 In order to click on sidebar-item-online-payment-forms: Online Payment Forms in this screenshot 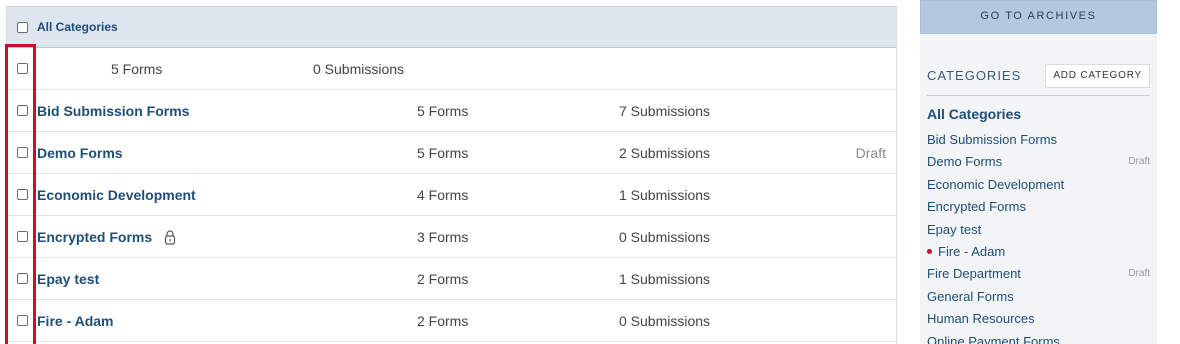, I will do `click(1038, 337)`.